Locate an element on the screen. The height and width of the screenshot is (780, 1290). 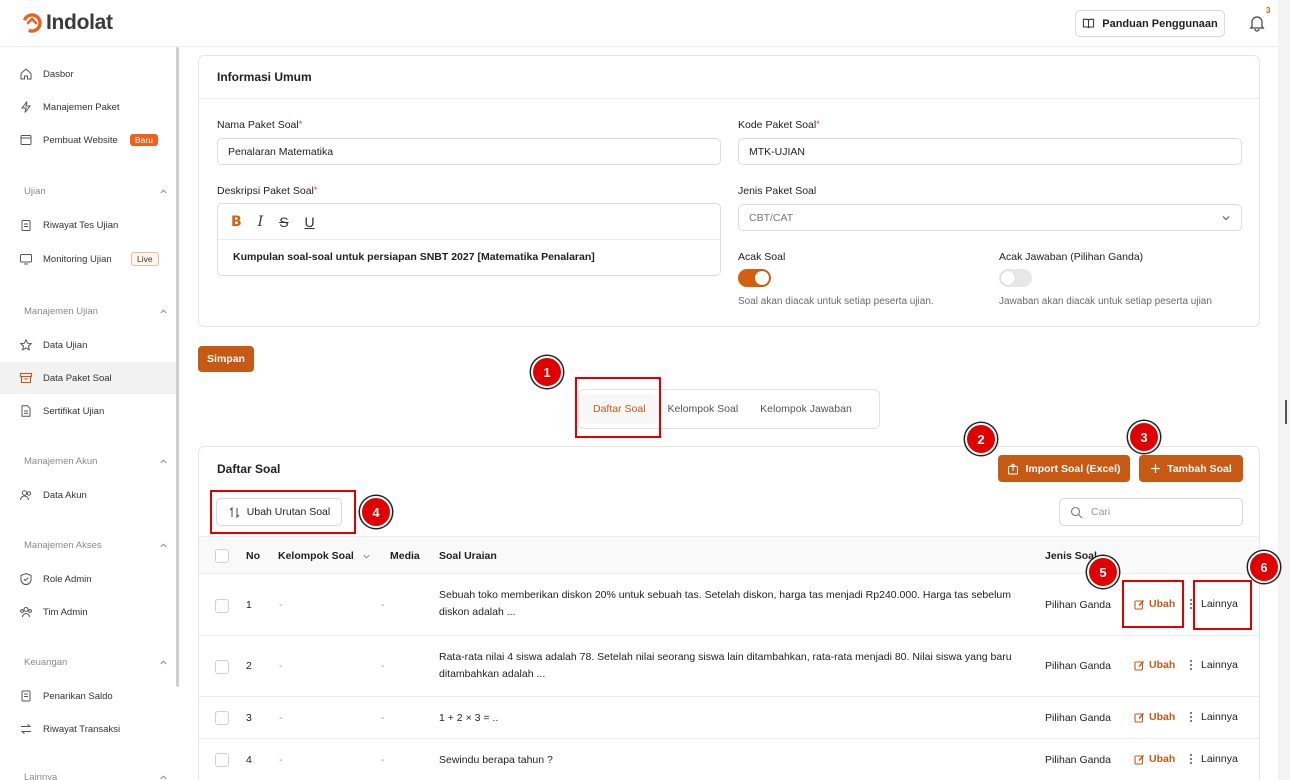
search-placeholder: Cari is located at coordinates (1101, 512).